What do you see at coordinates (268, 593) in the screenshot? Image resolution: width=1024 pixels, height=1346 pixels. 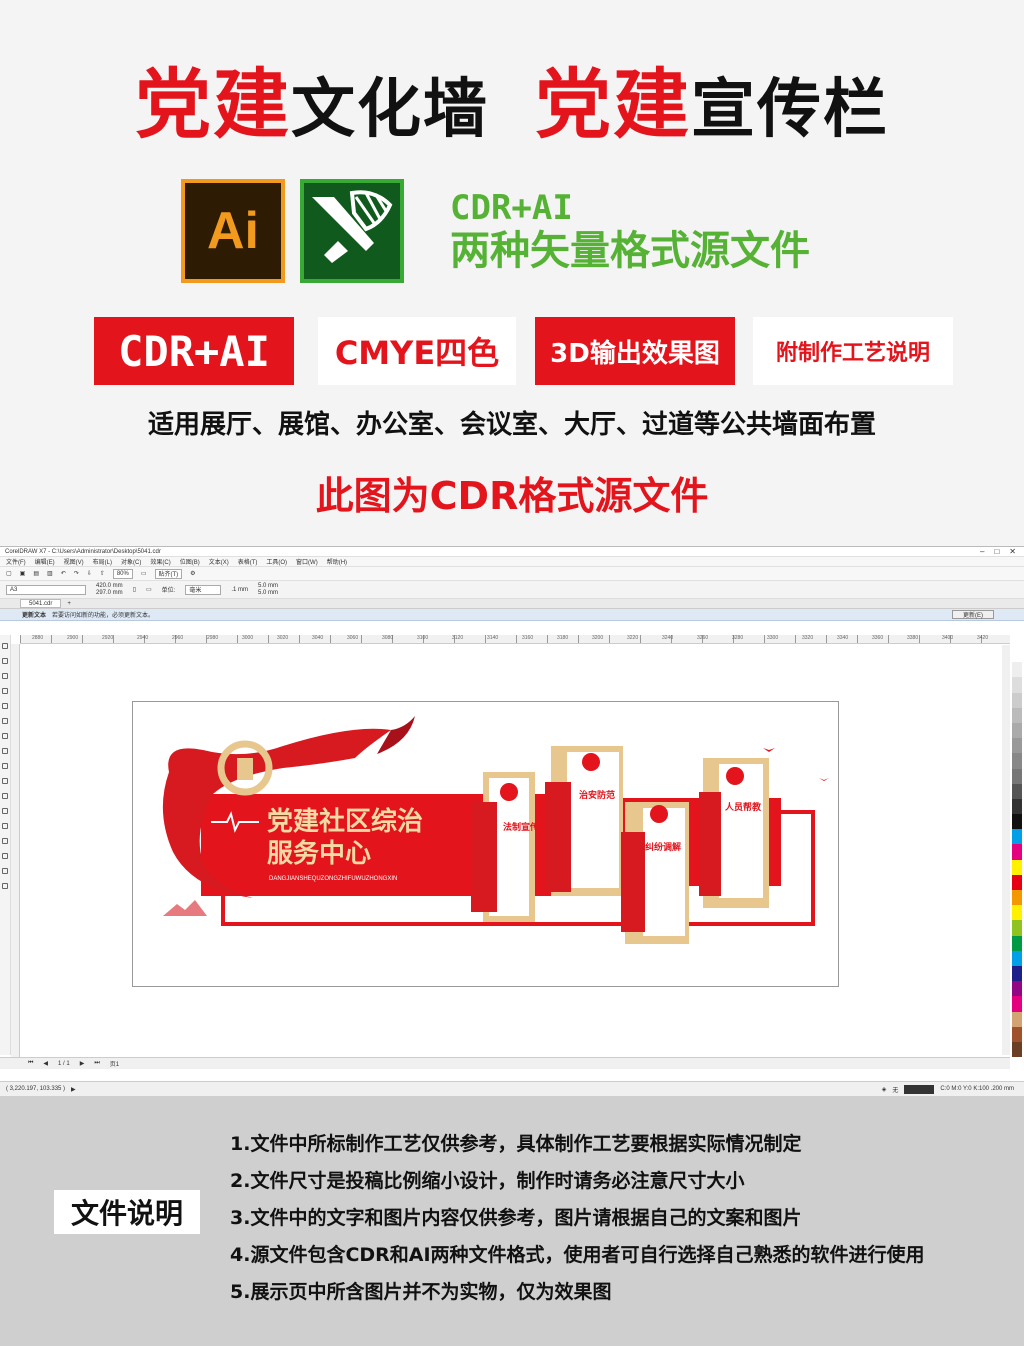 I see `dup-y-field: 5.0 mm` at bounding box center [268, 593].